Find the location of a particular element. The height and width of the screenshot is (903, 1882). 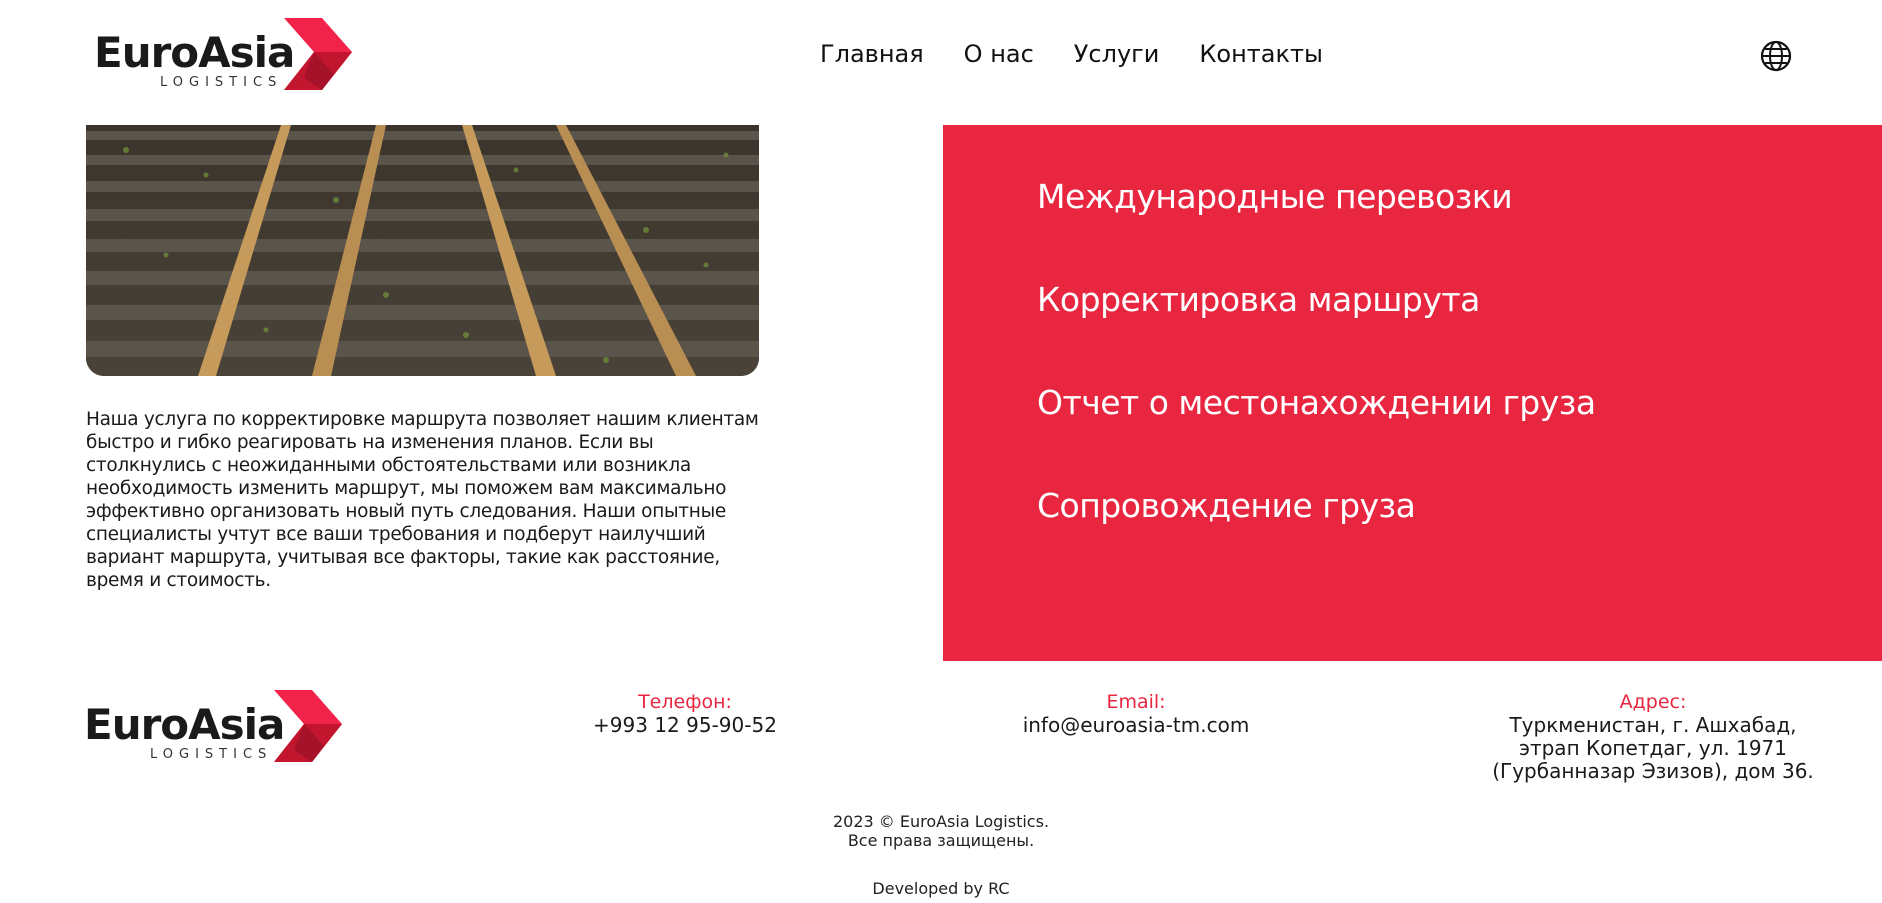

footer-logo: EuroAsia LOGISTICS is located at coordinates (214, 726).